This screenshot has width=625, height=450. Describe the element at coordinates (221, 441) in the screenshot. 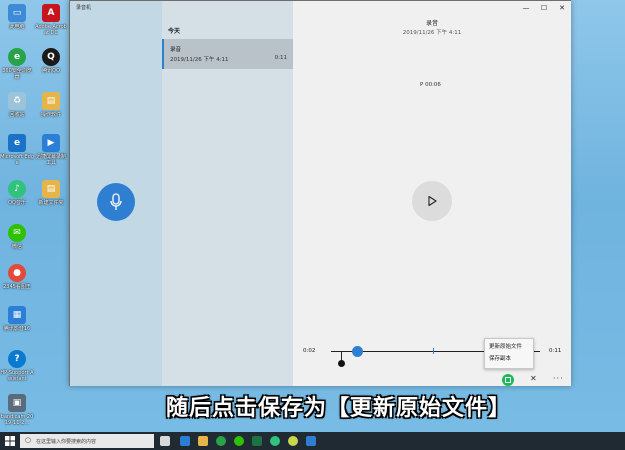

I see `browser-360-taskbar-icon` at that location.